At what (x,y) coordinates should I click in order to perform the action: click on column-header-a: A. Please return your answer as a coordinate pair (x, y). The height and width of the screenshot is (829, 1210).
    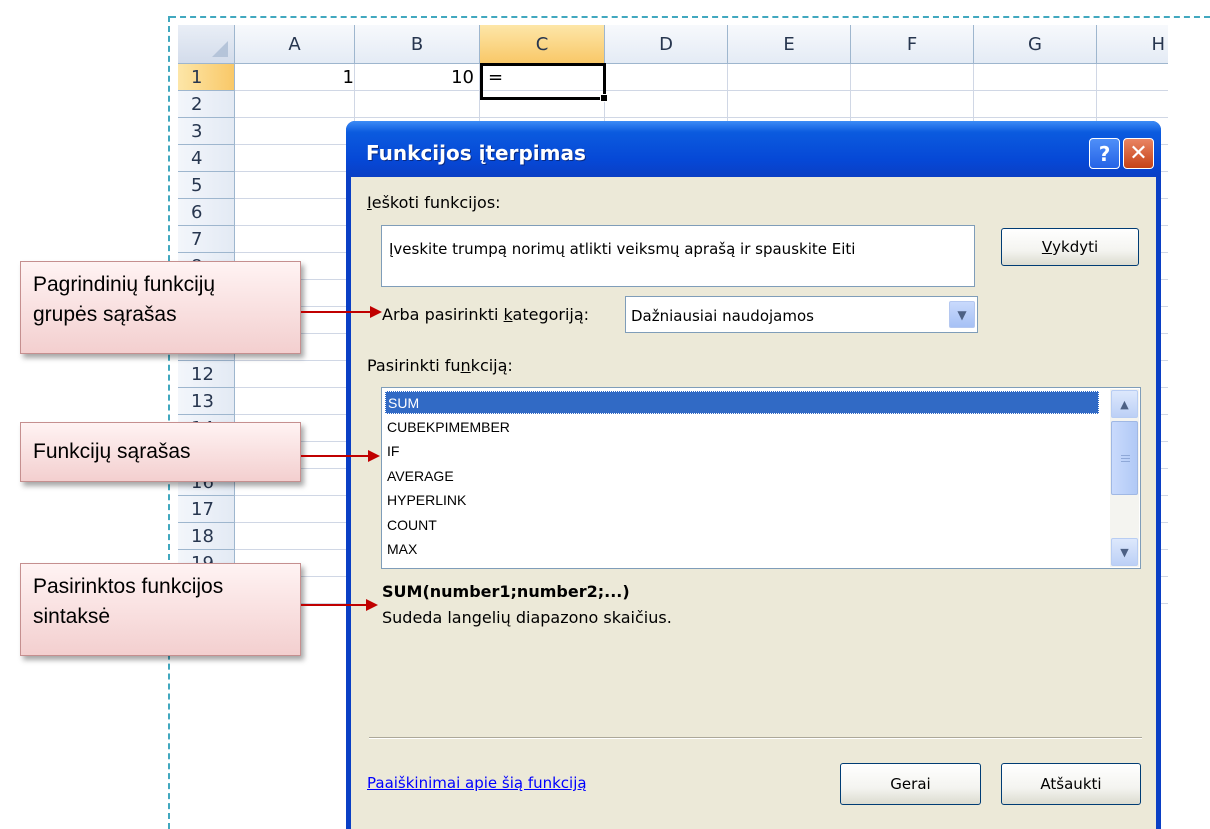
    Looking at the image, I should click on (295, 44).